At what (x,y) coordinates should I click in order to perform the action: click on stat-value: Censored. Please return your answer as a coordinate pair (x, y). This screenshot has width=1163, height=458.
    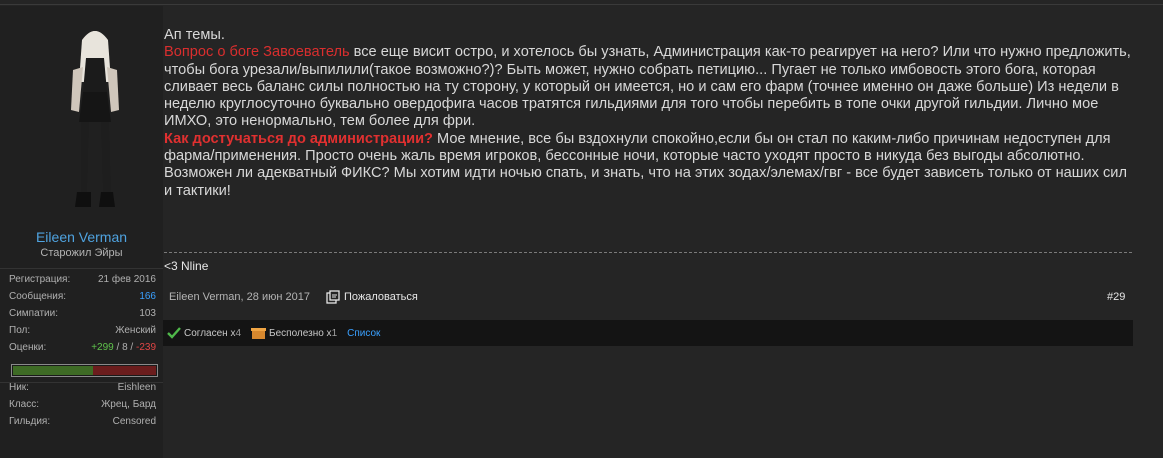
    Looking at the image, I should click on (134, 421).